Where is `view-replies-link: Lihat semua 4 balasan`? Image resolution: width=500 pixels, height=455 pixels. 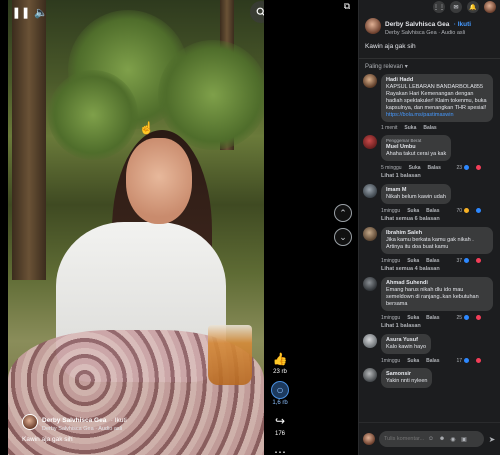 view-replies-link: Lihat semua 4 balasan is located at coordinates (438, 269).